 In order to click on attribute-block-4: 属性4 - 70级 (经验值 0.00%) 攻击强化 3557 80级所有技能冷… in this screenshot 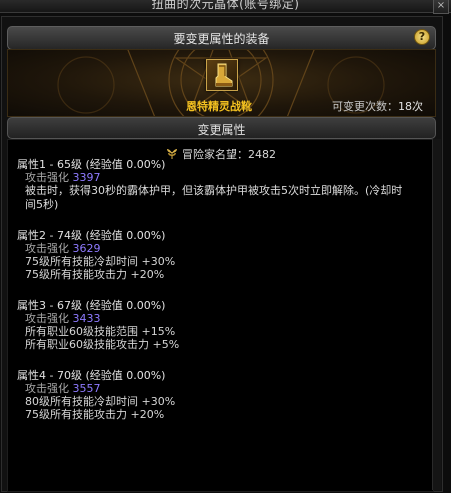, I will do `click(217, 395)`.